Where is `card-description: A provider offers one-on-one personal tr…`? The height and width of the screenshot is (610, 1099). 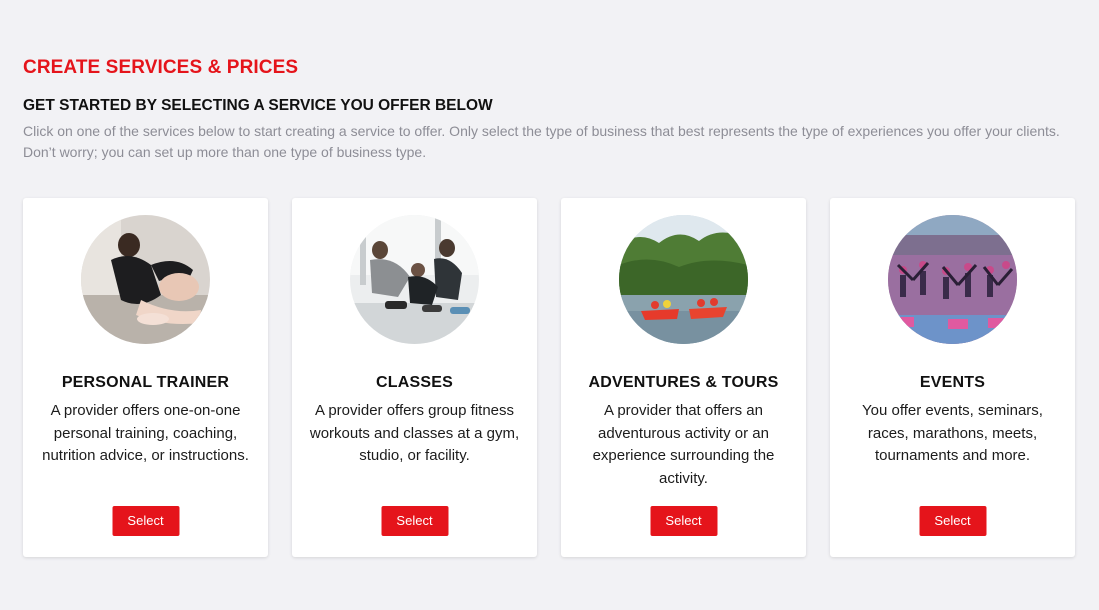
card-description: A provider offers one-on-one personal tr… is located at coordinates (145, 433).